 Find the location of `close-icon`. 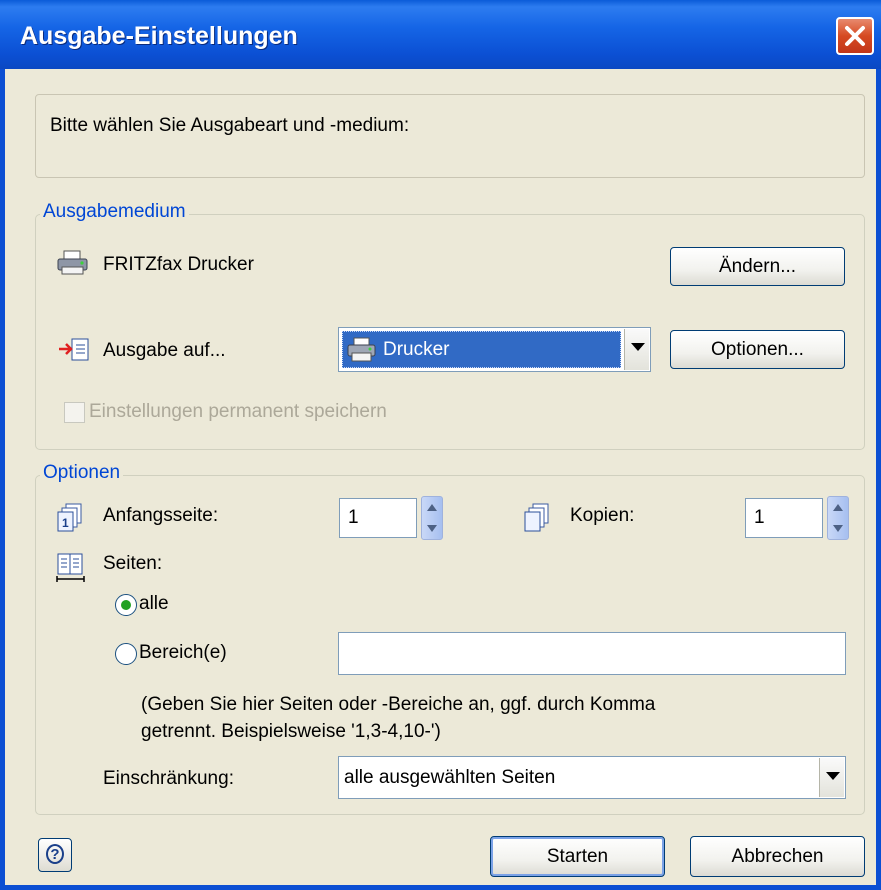

close-icon is located at coordinates (855, 36).